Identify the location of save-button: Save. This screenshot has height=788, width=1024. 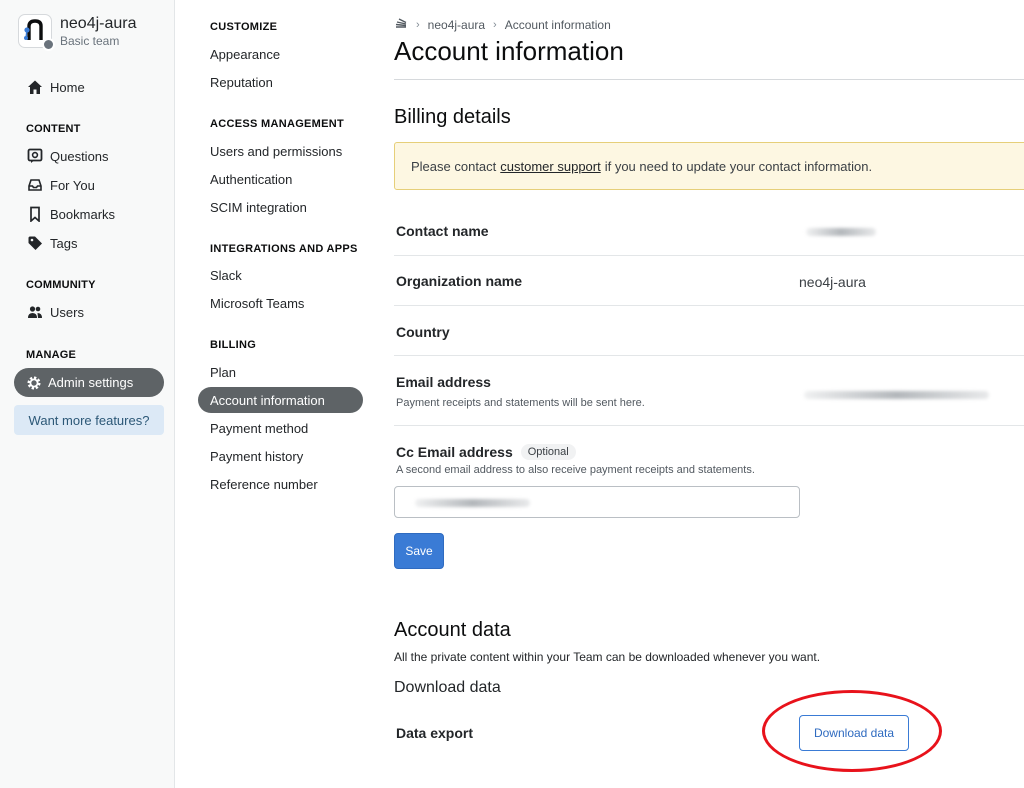
(419, 551).